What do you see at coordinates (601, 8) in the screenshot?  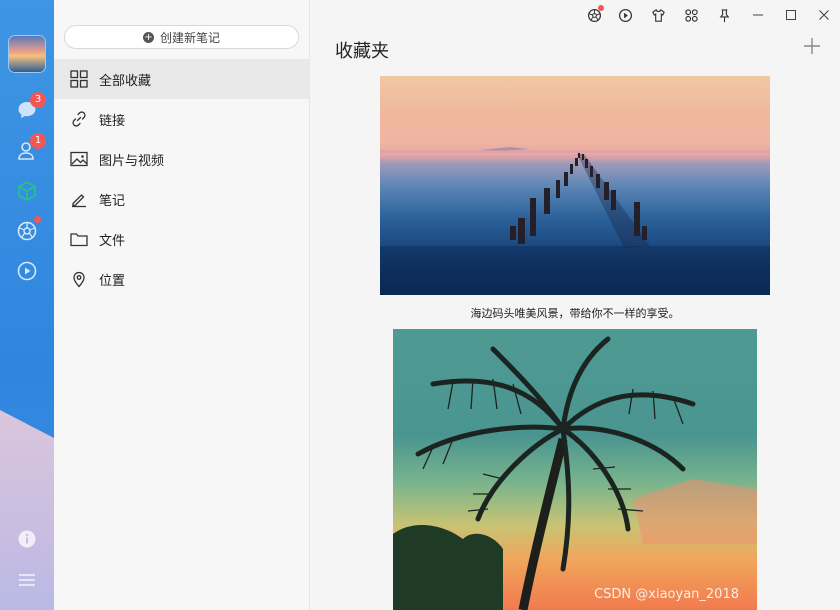 I see `notification-dot` at bounding box center [601, 8].